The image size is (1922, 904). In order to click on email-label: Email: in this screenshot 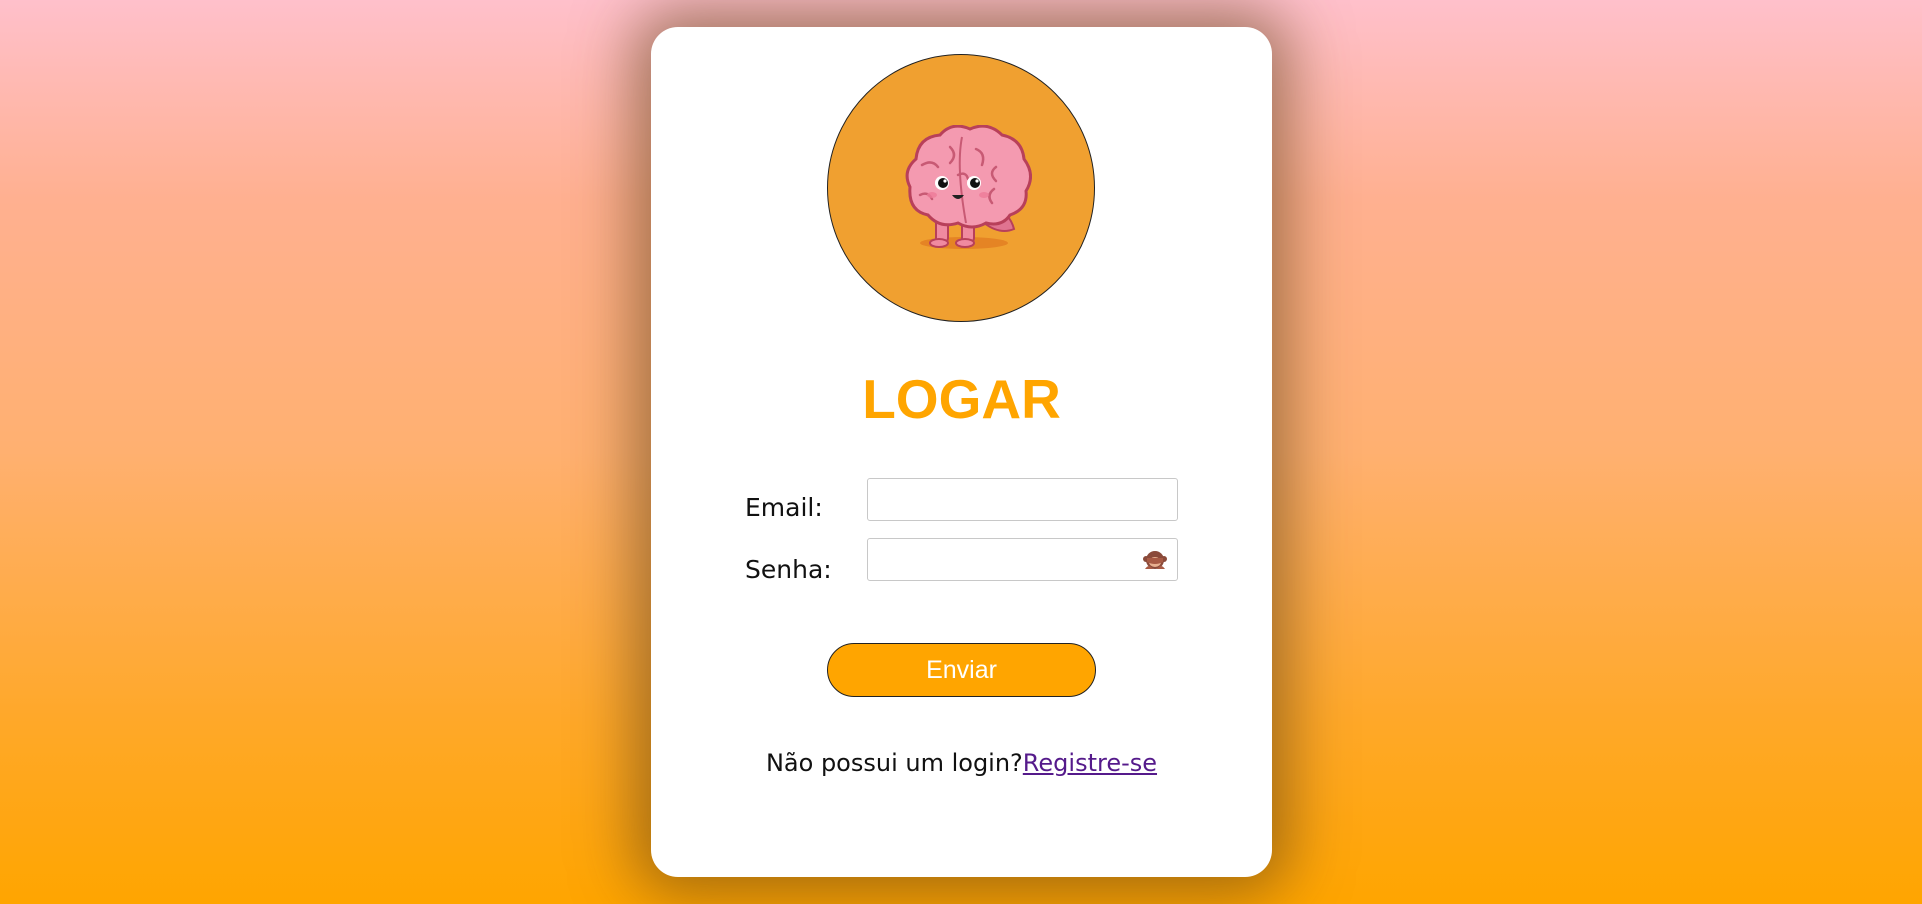, I will do `click(784, 507)`.